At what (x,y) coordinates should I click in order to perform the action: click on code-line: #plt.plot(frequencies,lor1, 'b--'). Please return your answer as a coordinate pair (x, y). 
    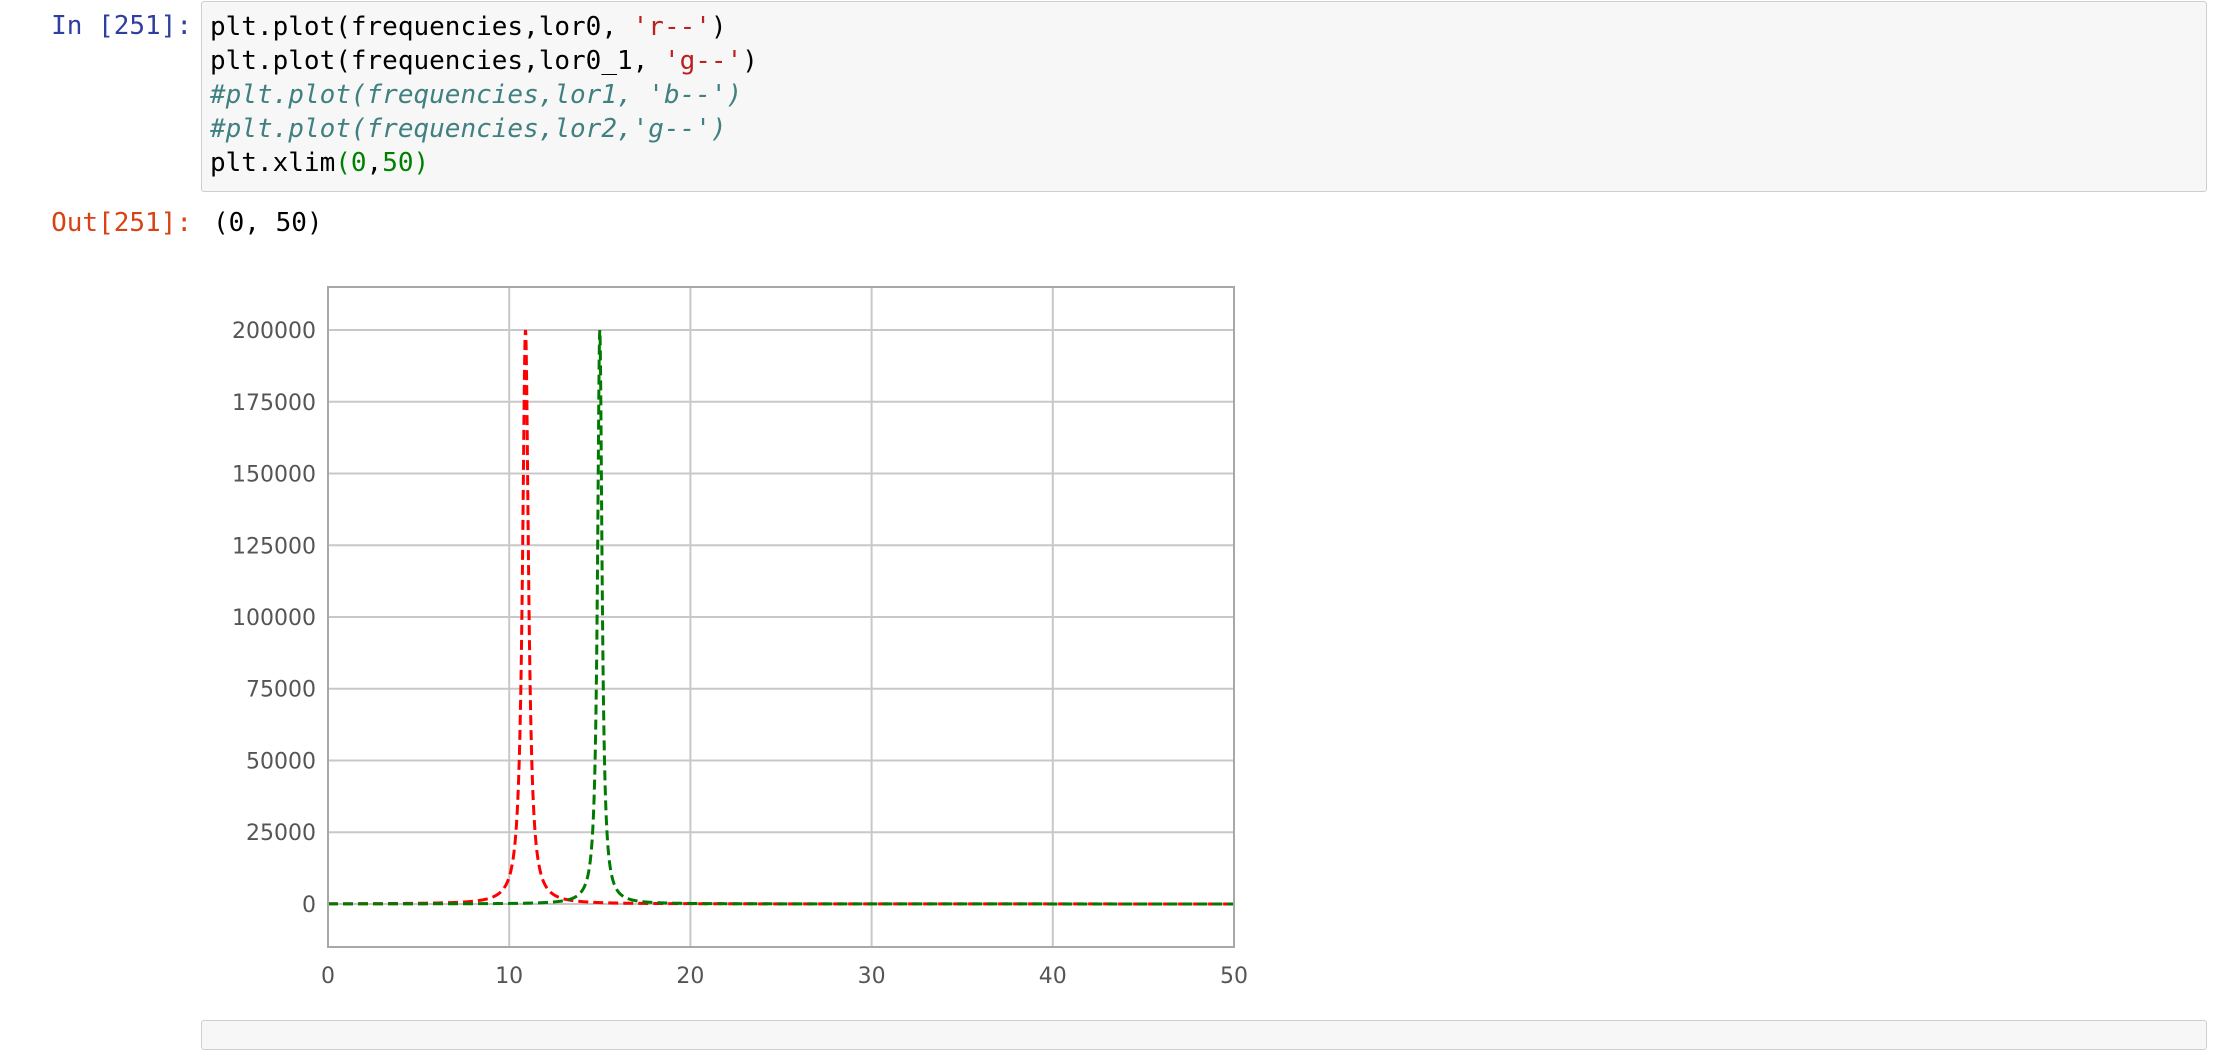
    Looking at the image, I should click on (484, 95).